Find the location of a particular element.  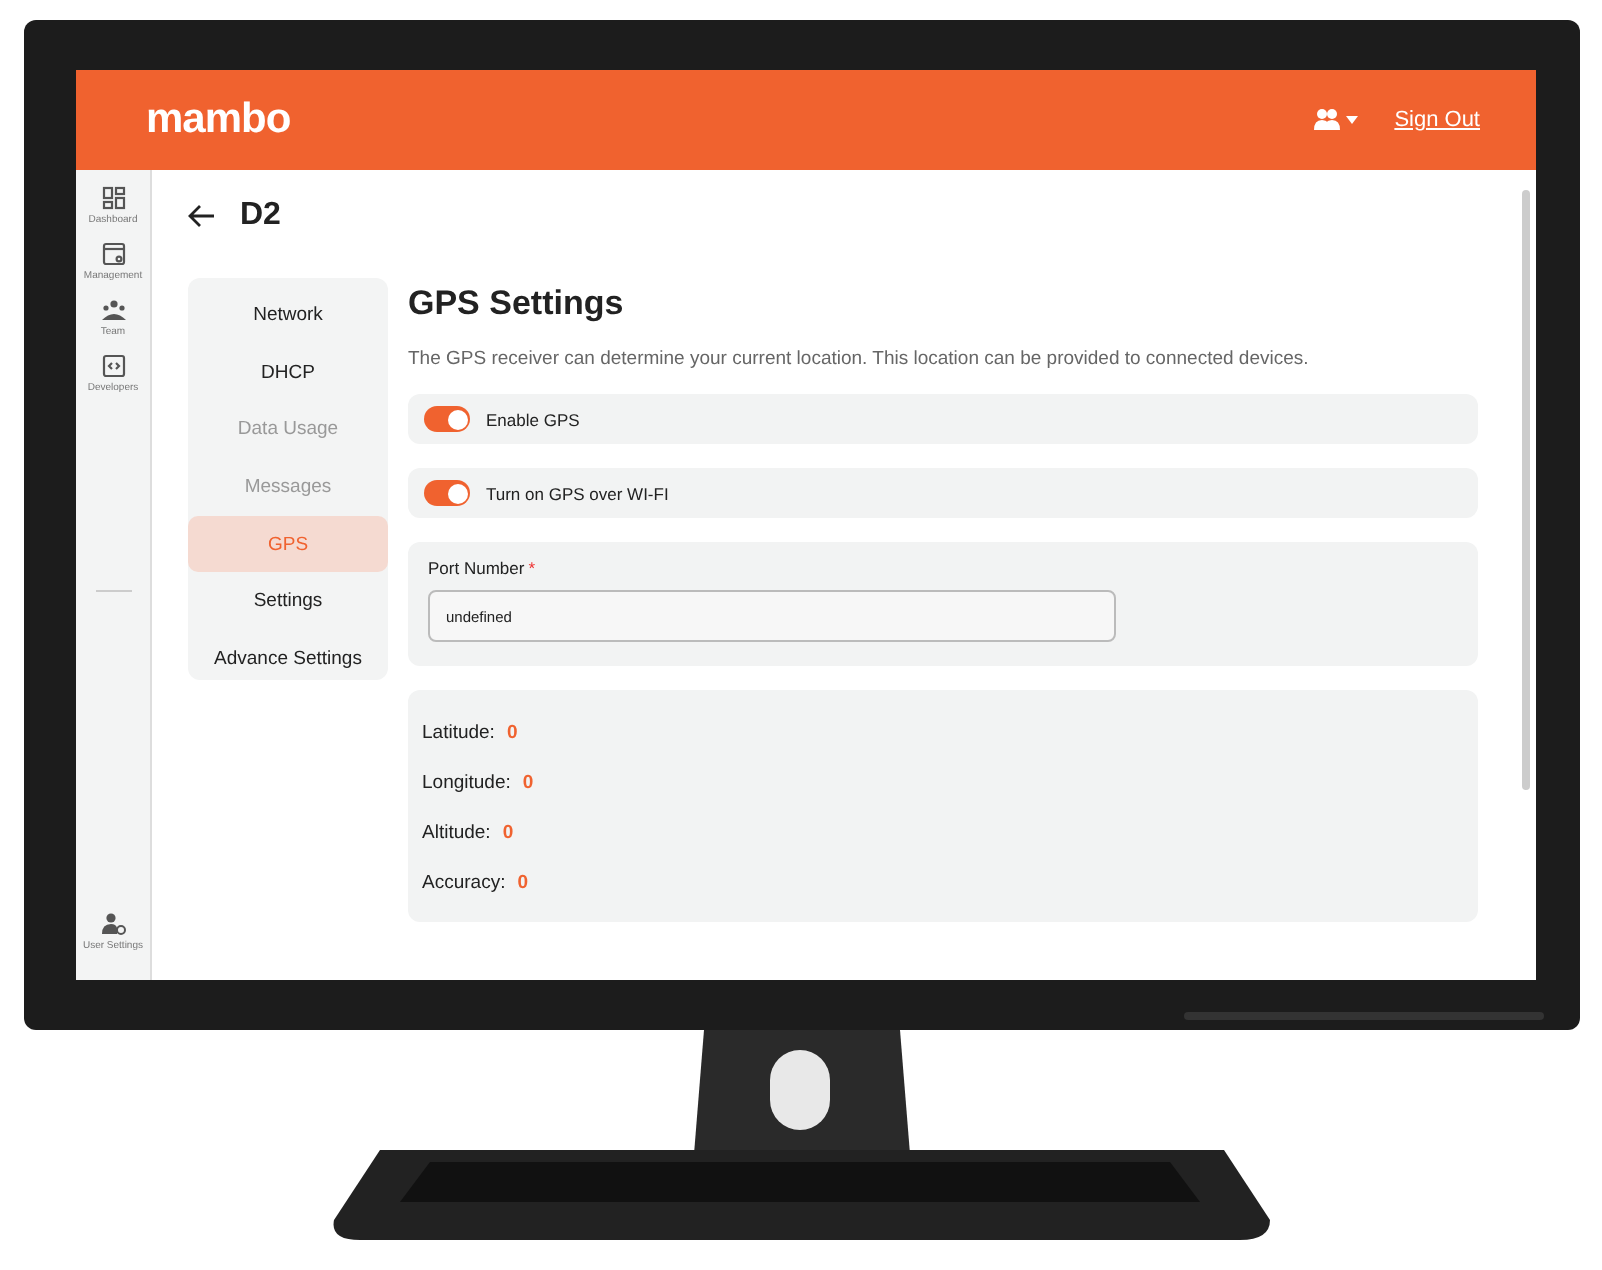

nav-item: Advance Settings is located at coordinates (288, 659).